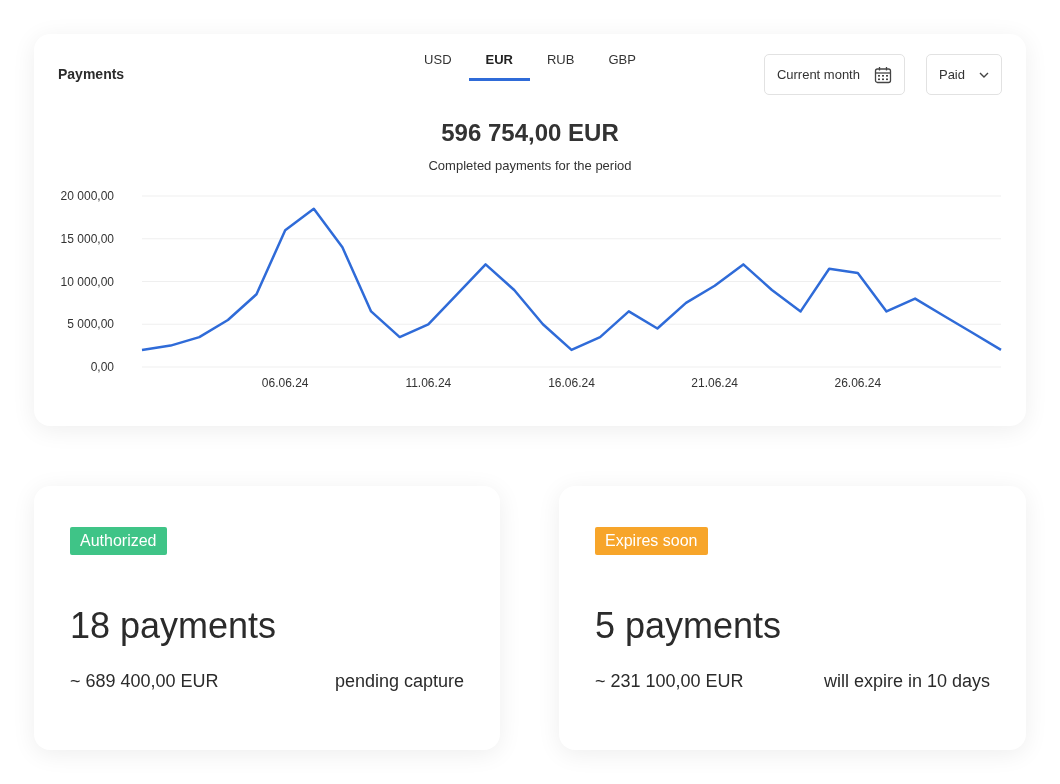 Image resolution: width=1060 pixels, height=784 pixels. I want to click on note-text: pending capture, so click(399, 681).